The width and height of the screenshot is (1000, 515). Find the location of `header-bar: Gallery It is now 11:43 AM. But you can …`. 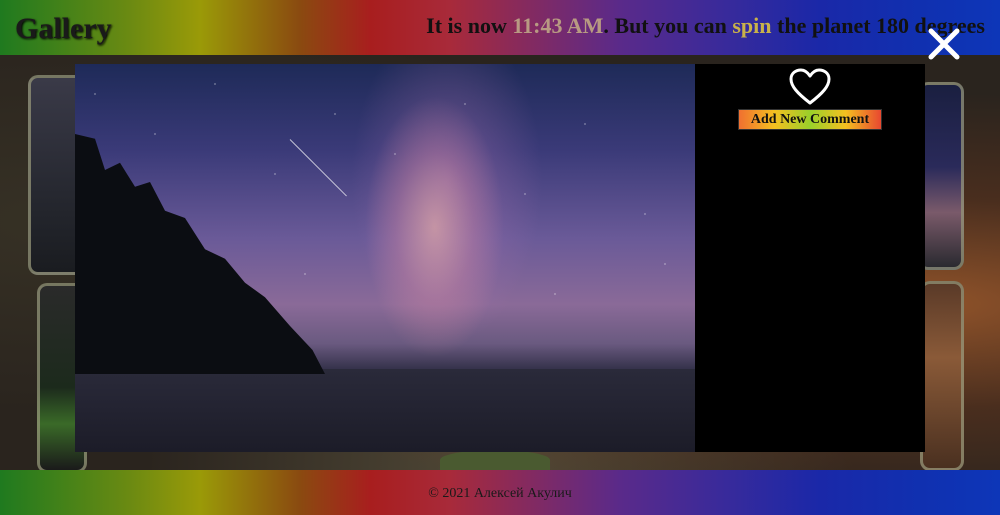

header-bar: Gallery It is now 11:43 AM. But you can … is located at coordinates (500, 27).